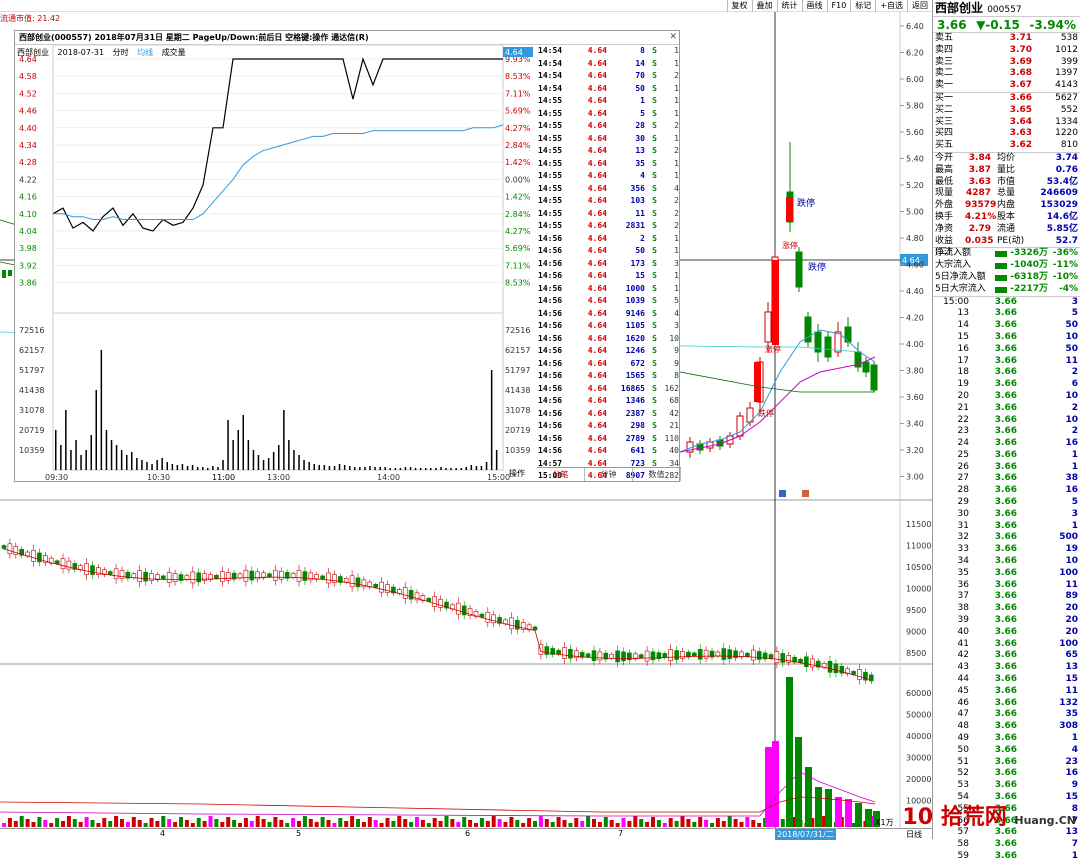 Image resolution: width=1080 pixels, height=863 pixels. I want to click on volume-tick-20000: 20000, so click(918, 779).